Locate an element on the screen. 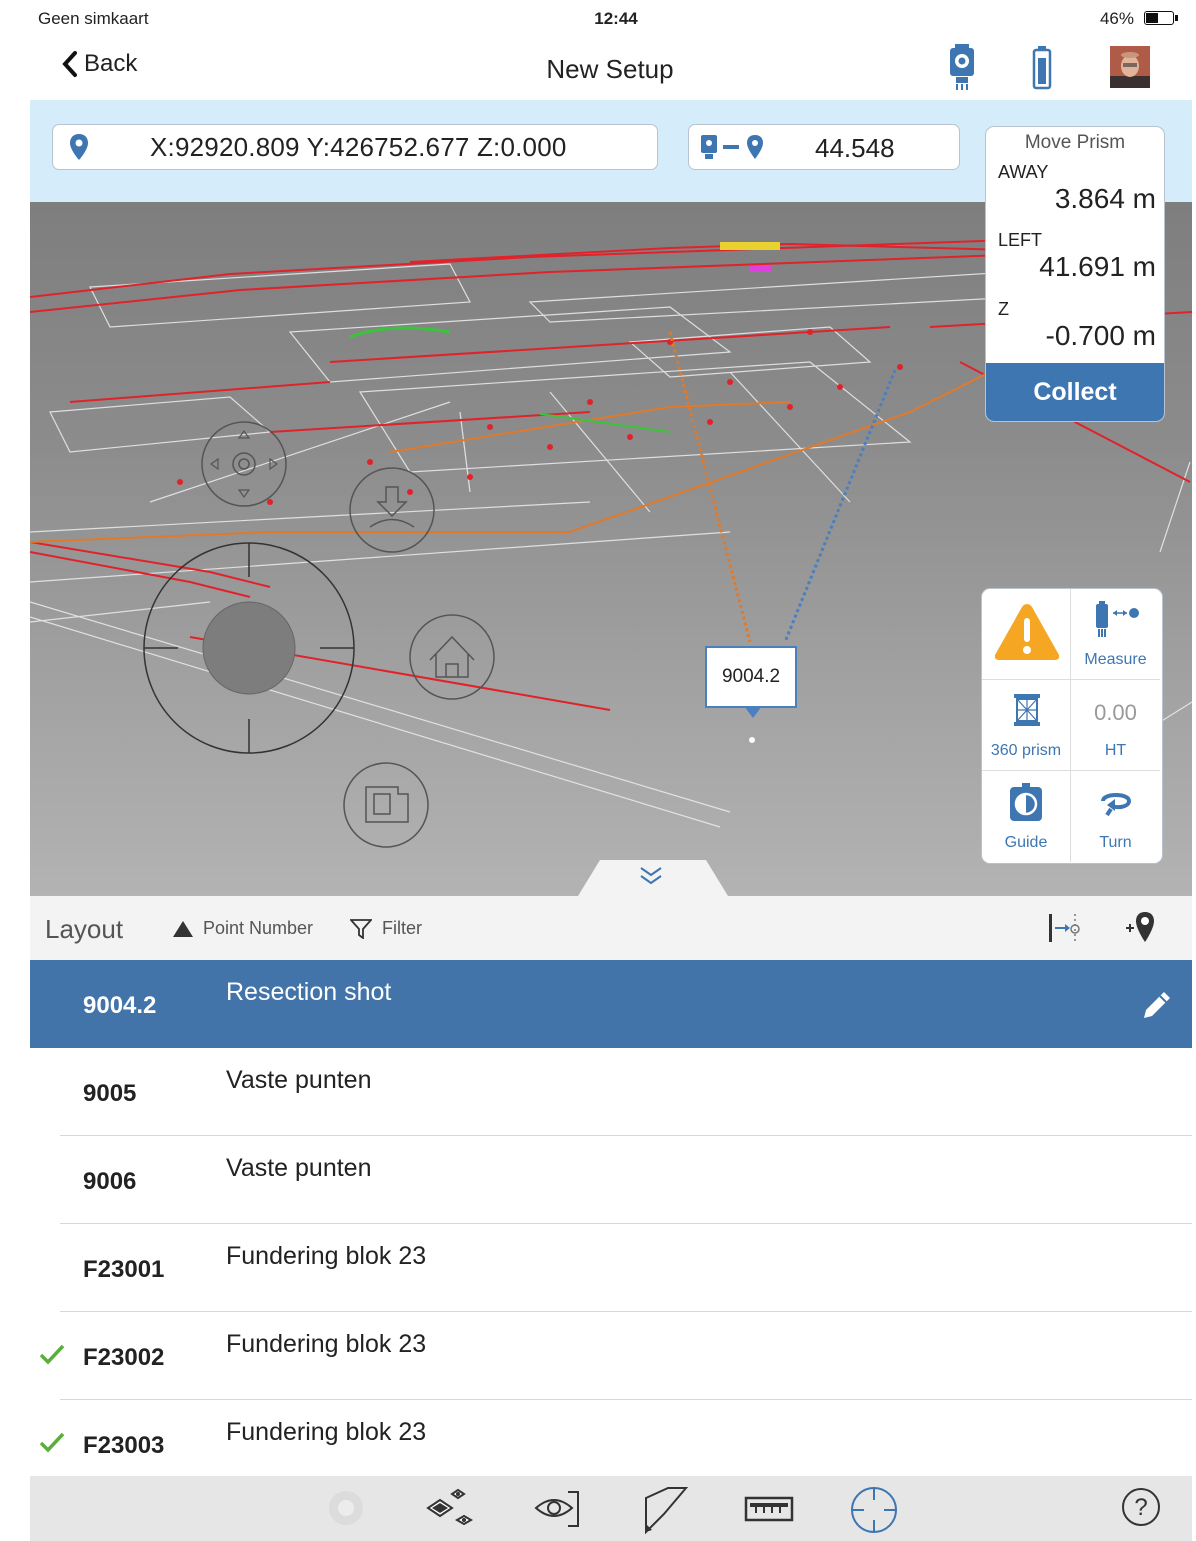 This screenshot has width=1196, height=1541. add-point-icon is located at coordinates (1139, 928).